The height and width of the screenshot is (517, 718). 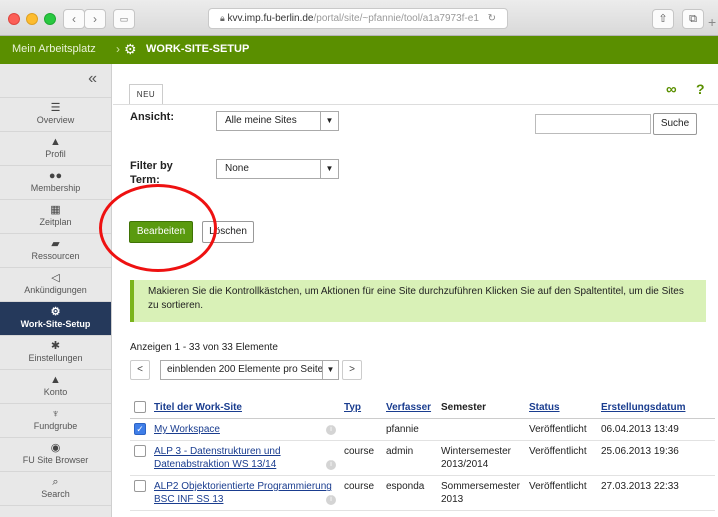 What do you see at coordinates (544, 407) in the screenshot?
I see `sort-status-link: Status` at bounding box center [544, 407].